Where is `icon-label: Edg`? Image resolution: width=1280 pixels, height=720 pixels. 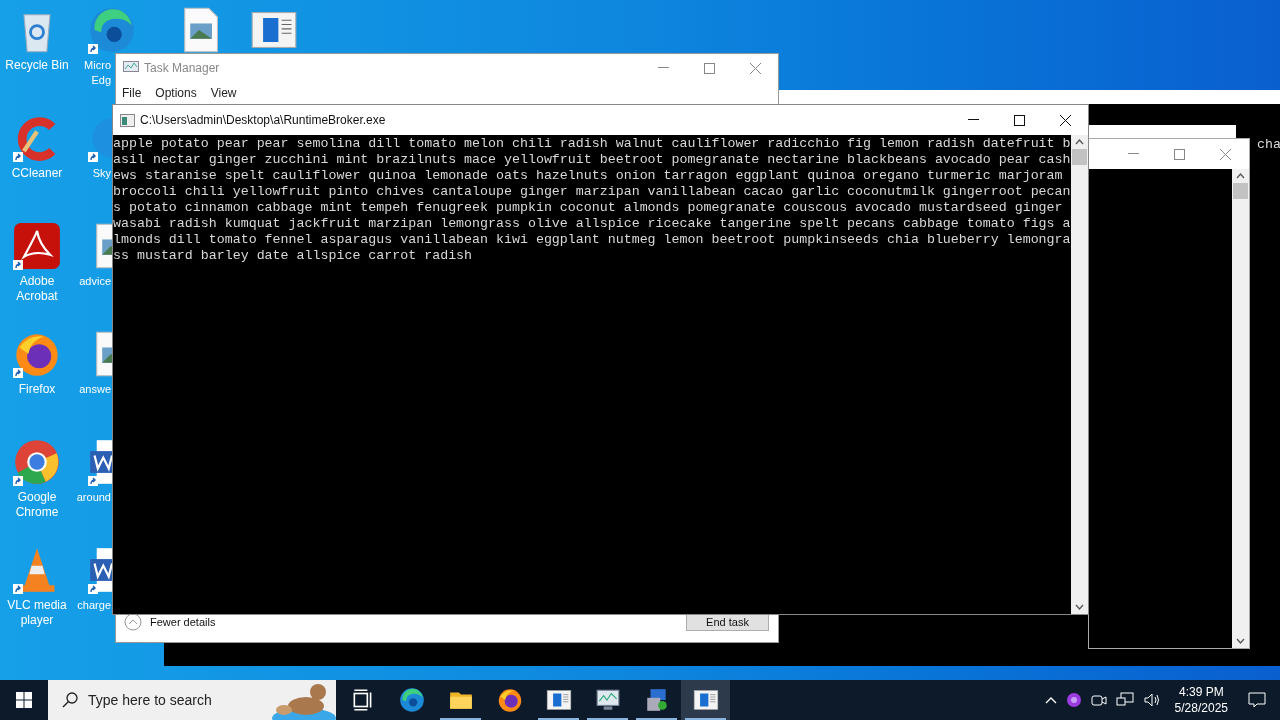 icon-label: Edg is located at coordinates (101, 80).